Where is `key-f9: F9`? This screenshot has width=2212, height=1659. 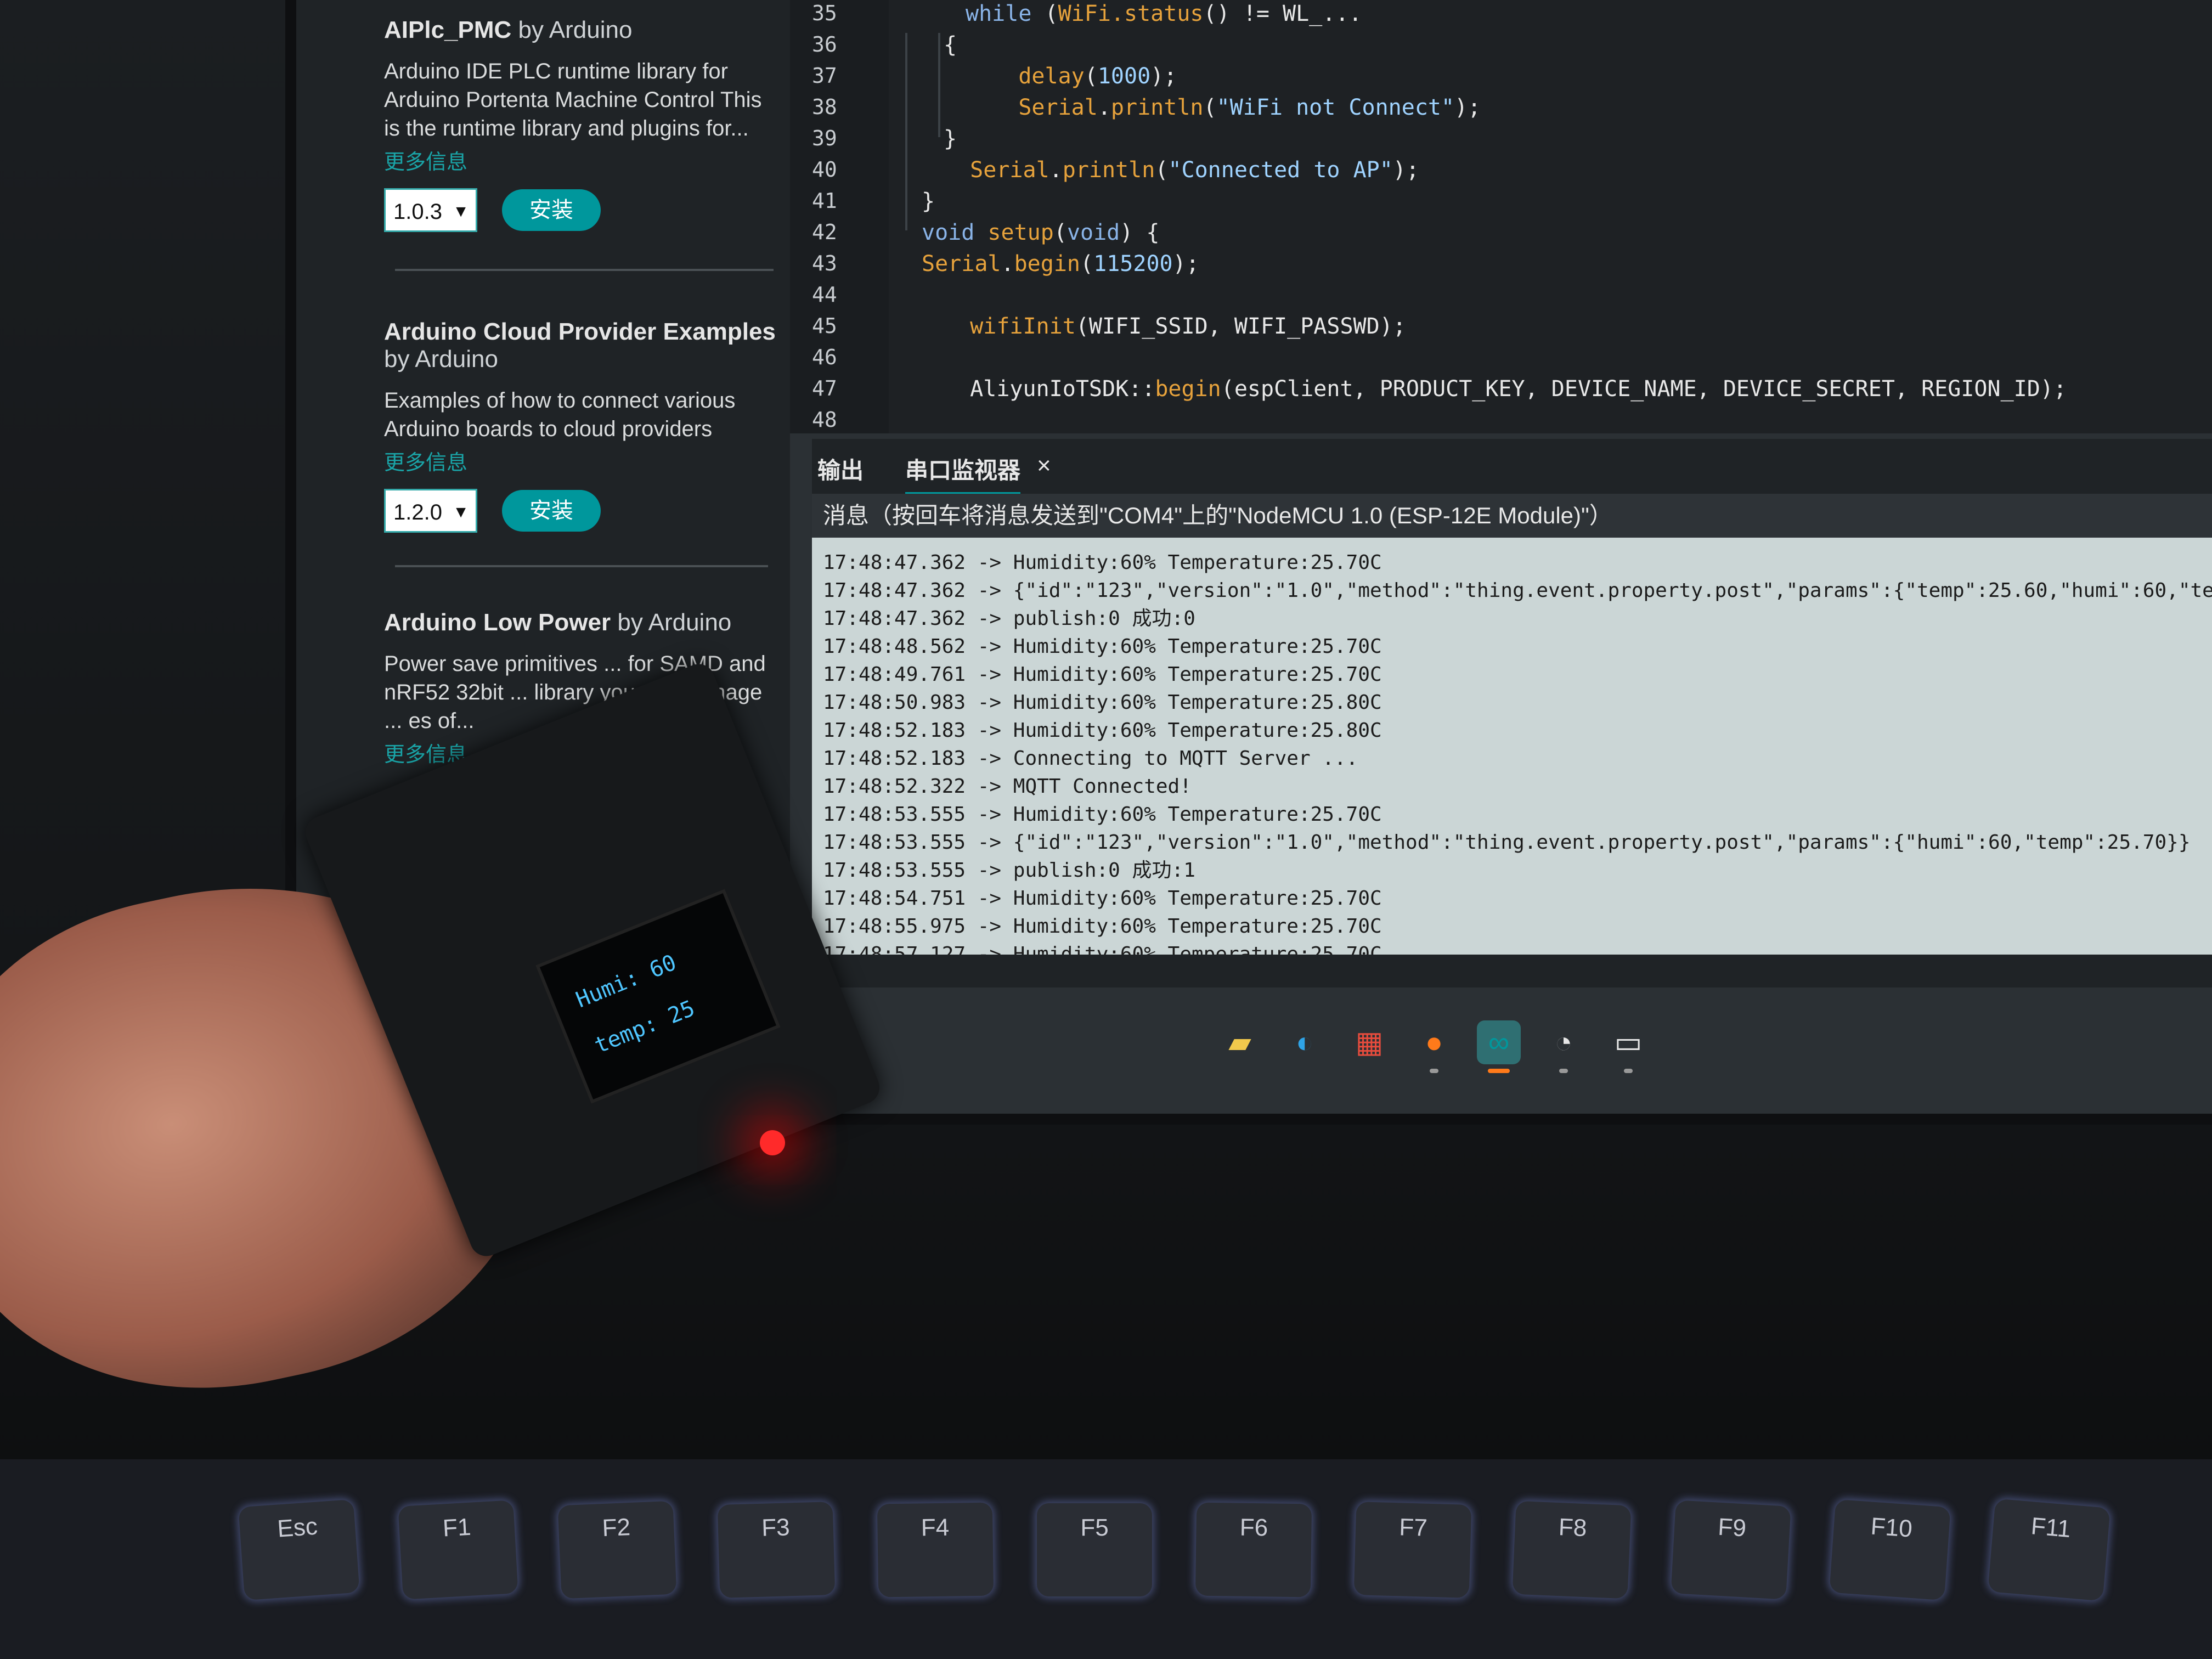 key-f9: F9 is located at coordinates (1731, 1550).